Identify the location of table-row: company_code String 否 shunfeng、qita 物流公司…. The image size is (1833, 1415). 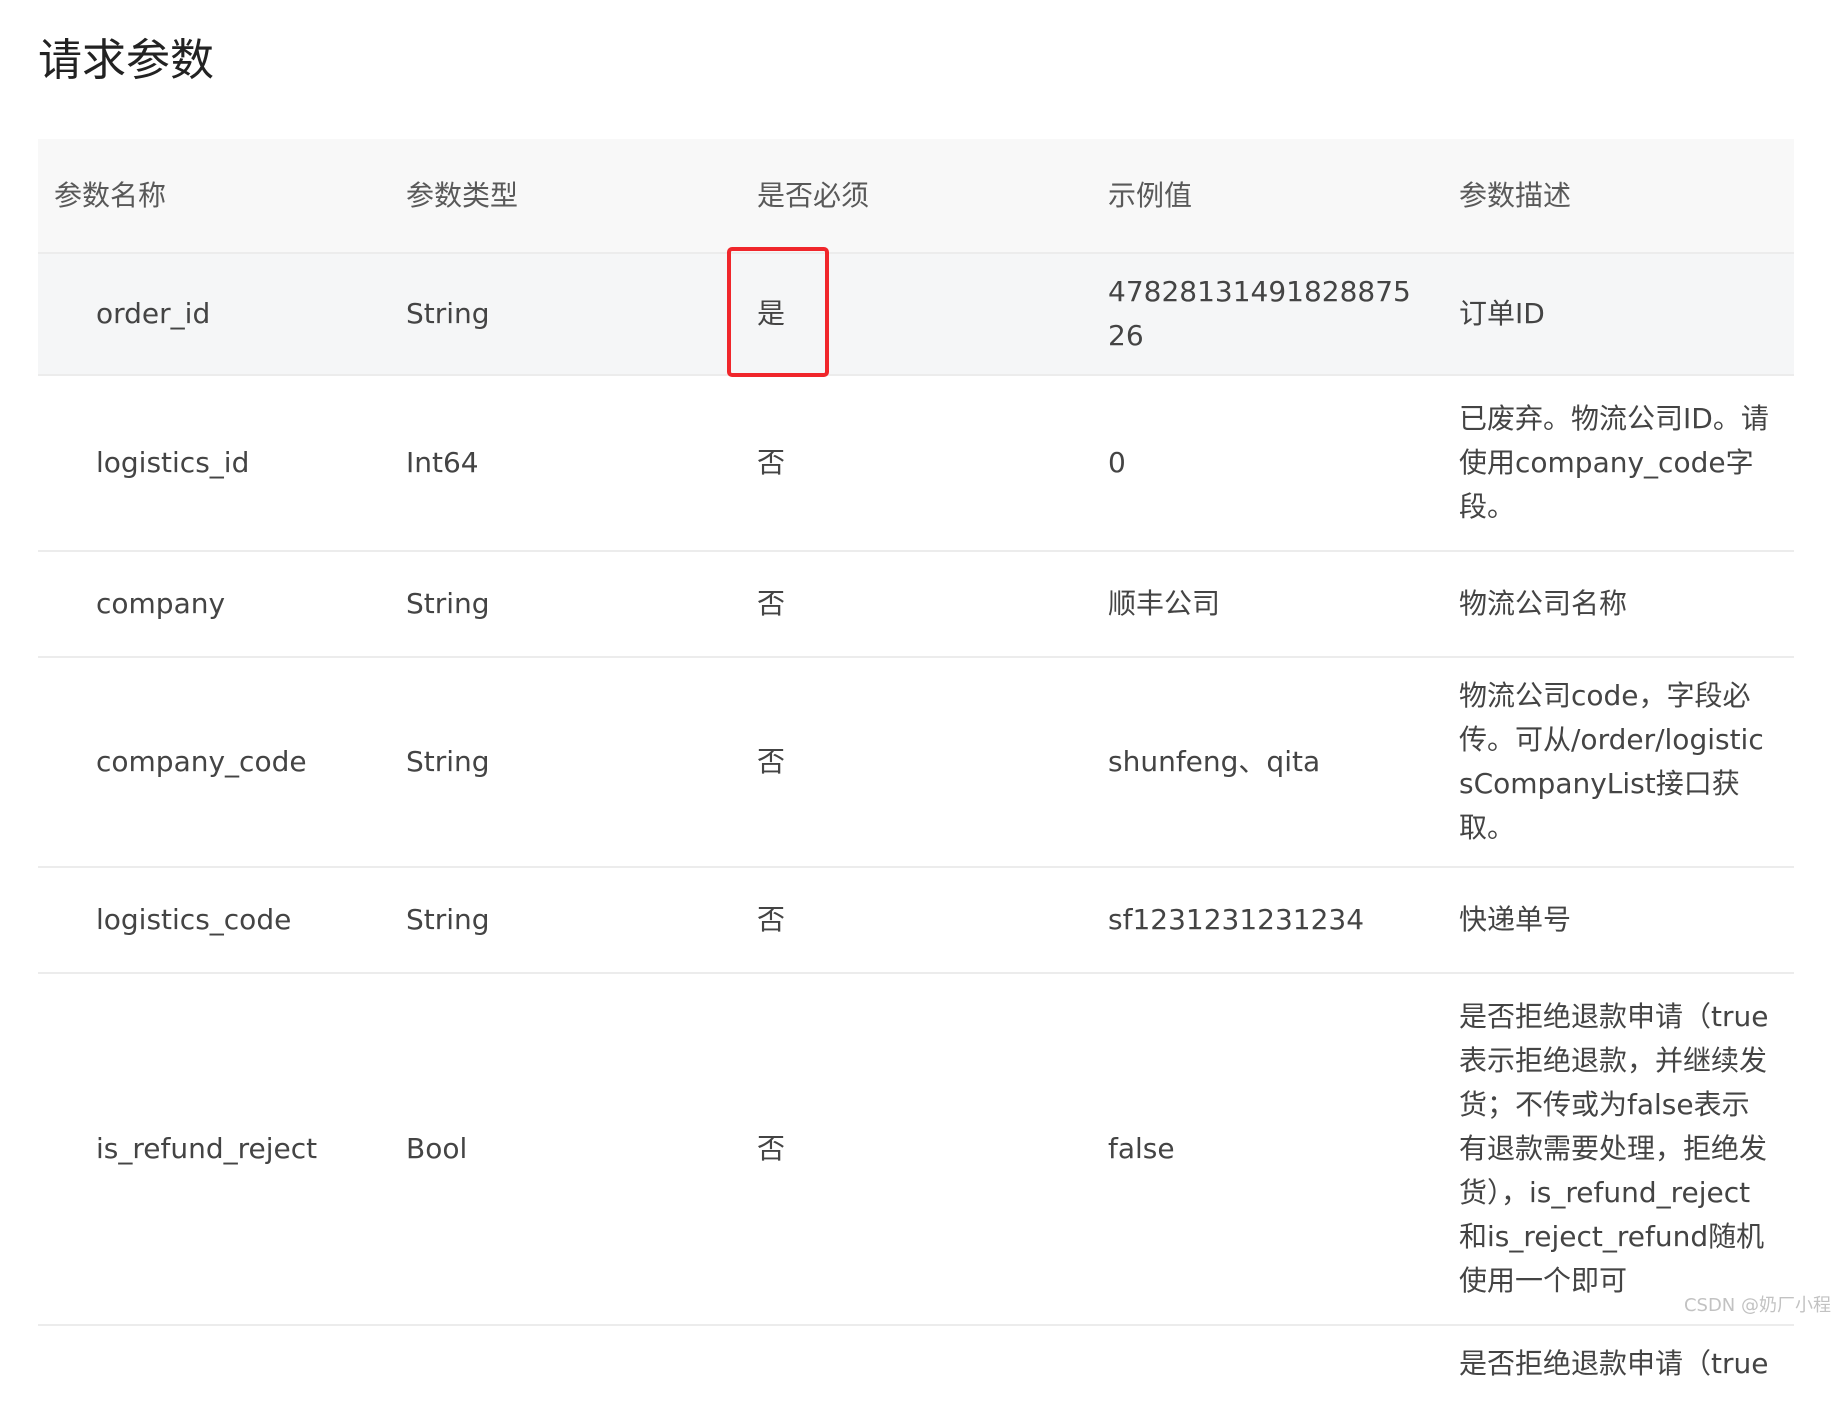
(916, 762).